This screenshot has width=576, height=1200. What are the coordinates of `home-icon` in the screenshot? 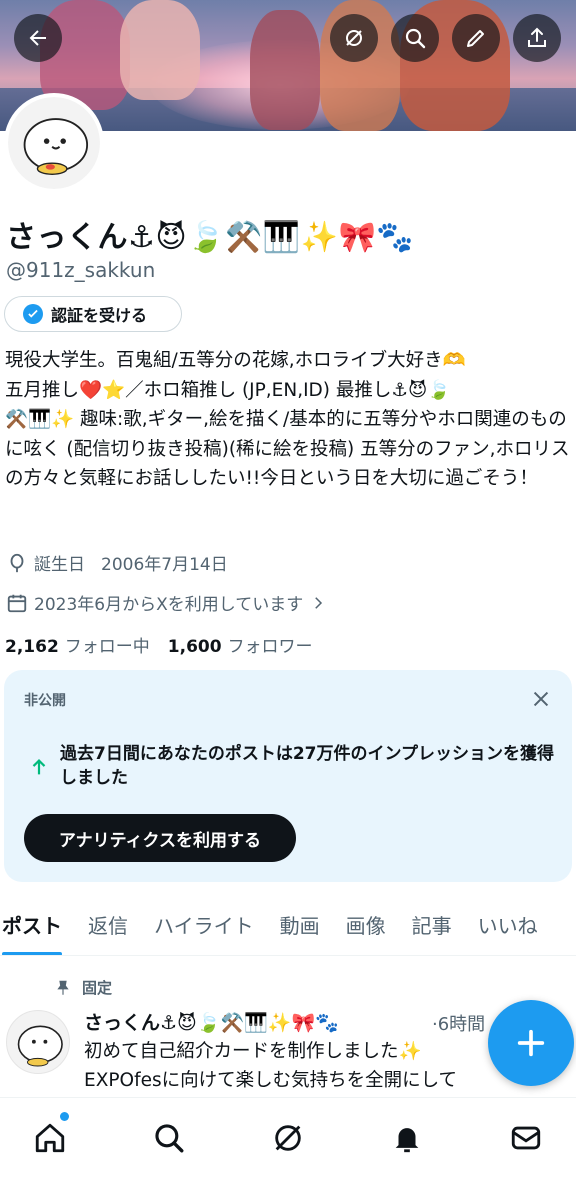 It's located at (50, 1138).